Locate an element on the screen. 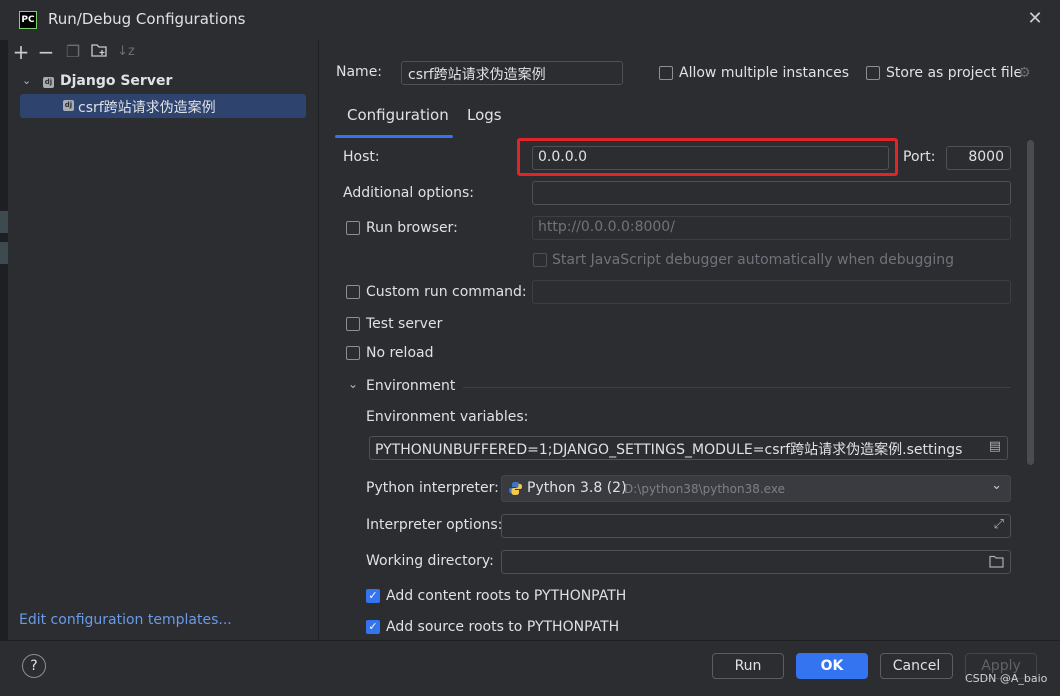 This screenshot has width=1060, height=696. watermark: CSDN @A_baio is located at coordinates (1006, 678).